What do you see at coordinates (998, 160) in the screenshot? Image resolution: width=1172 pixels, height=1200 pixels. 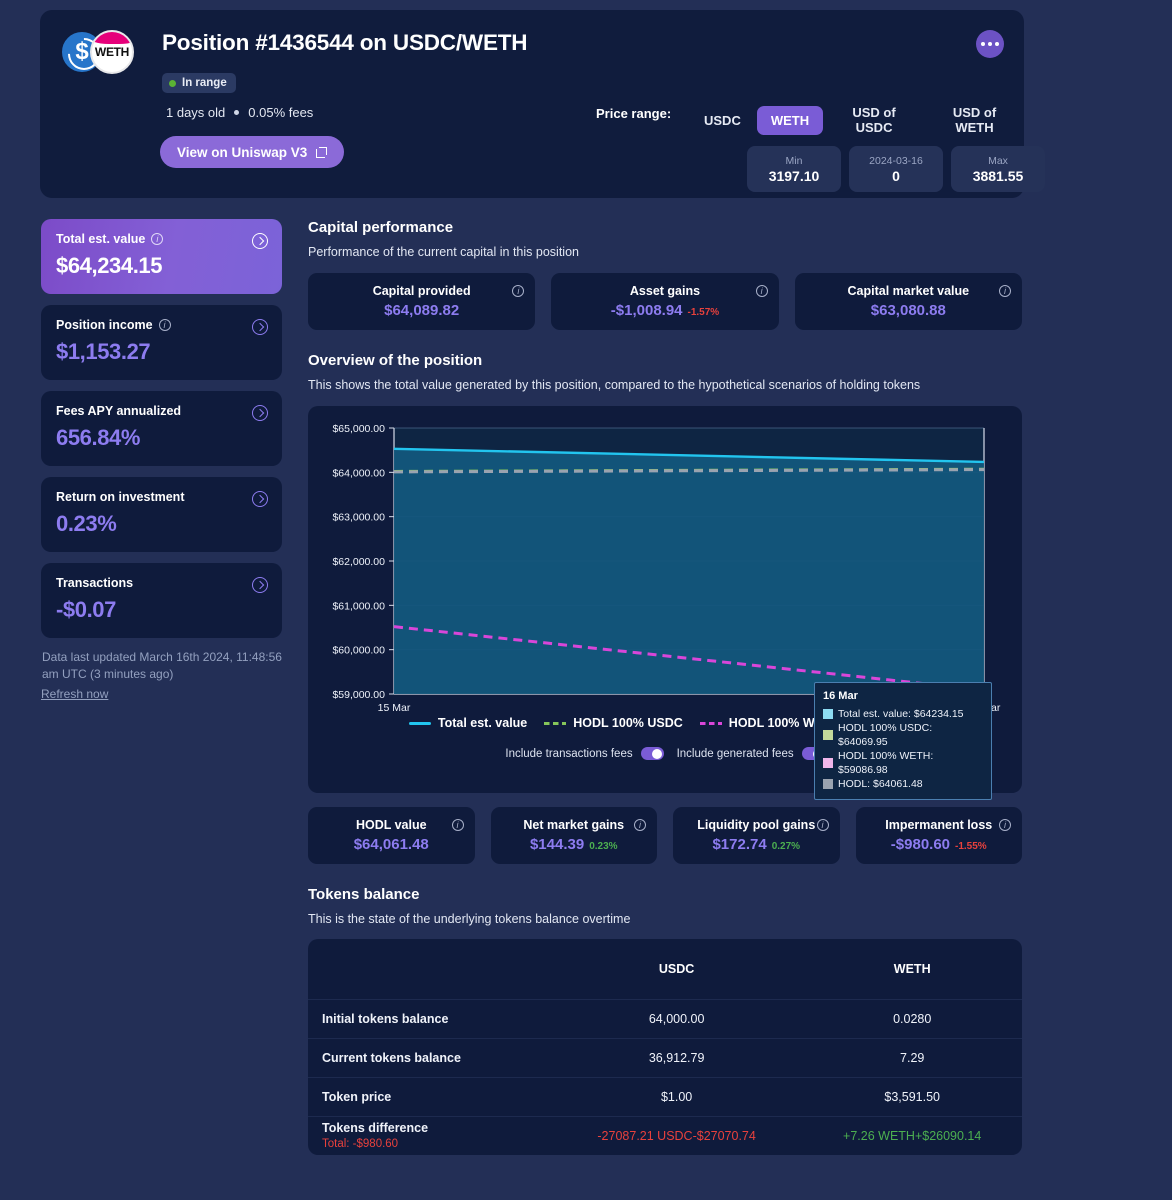 I see `price-range-max-label: Max` at bounding box center [998, 160].